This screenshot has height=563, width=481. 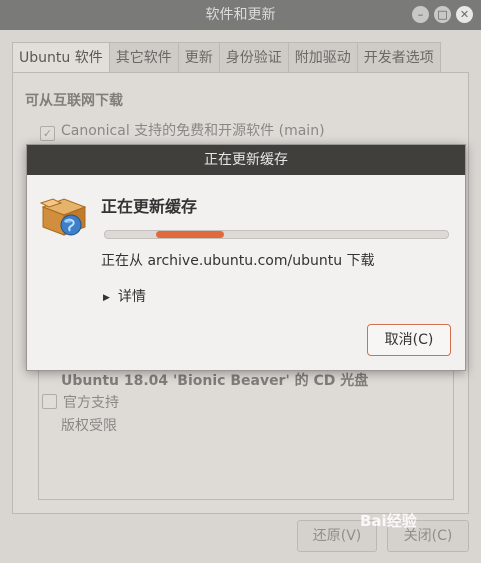 I want to click on close-icon: ✕, so click(x=464, y=14).